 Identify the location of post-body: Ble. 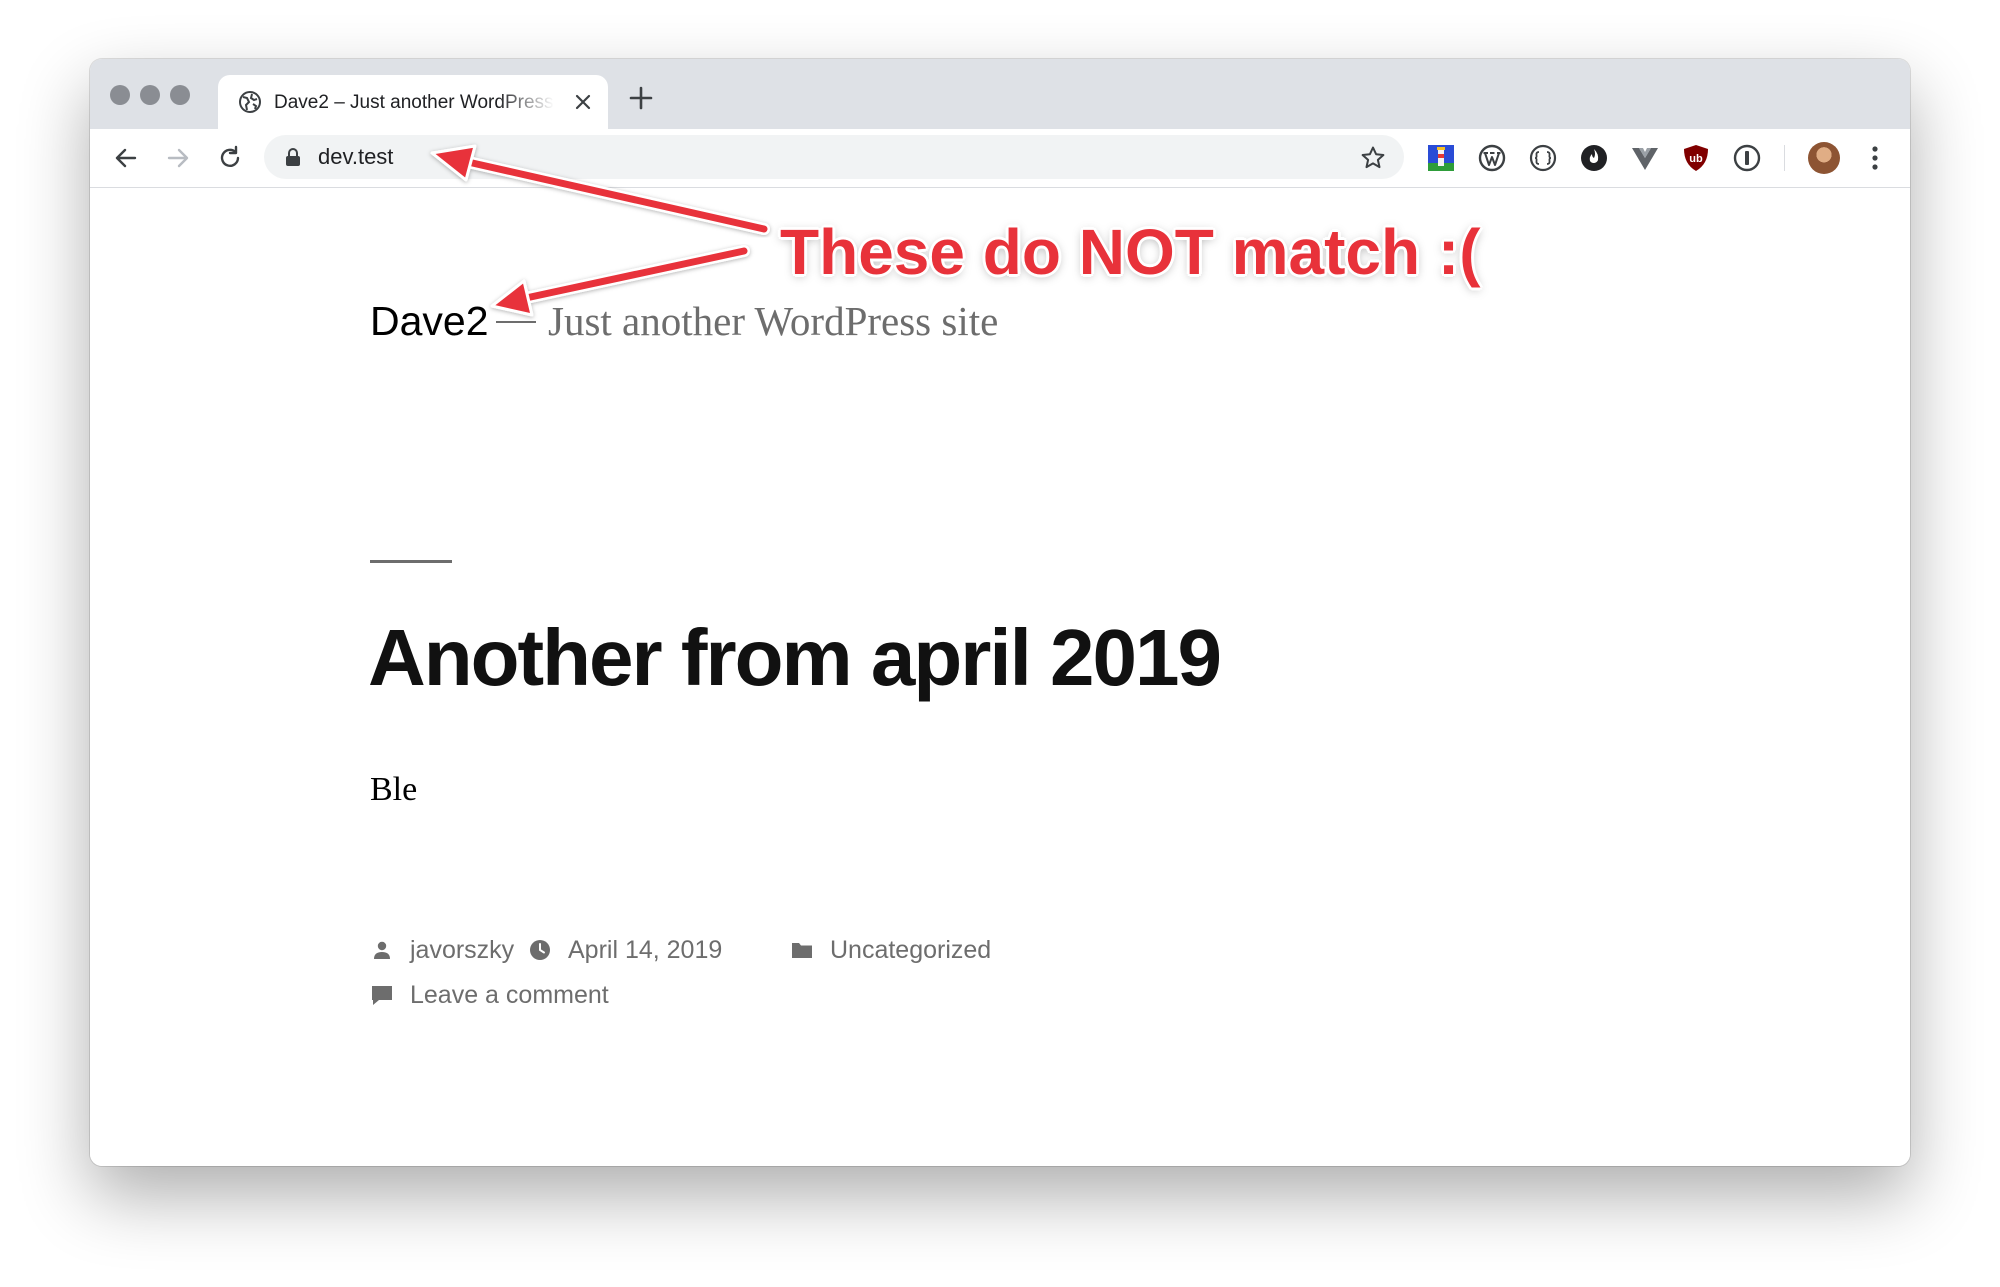
(394, 789).